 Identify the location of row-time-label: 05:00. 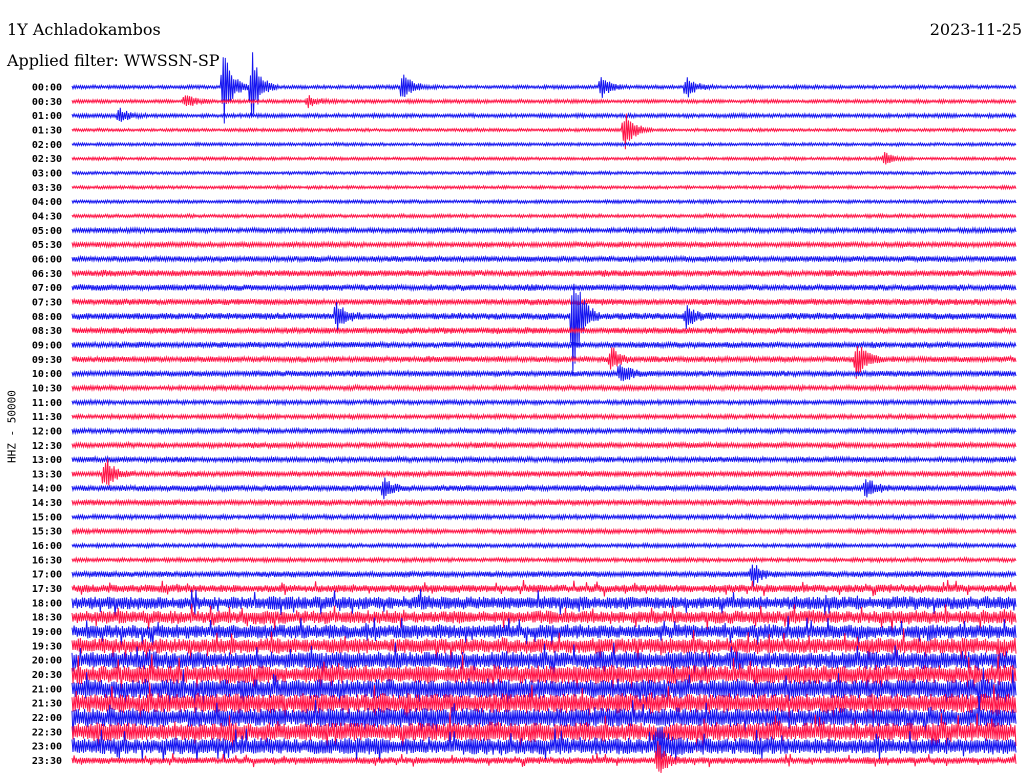
(47, 231).